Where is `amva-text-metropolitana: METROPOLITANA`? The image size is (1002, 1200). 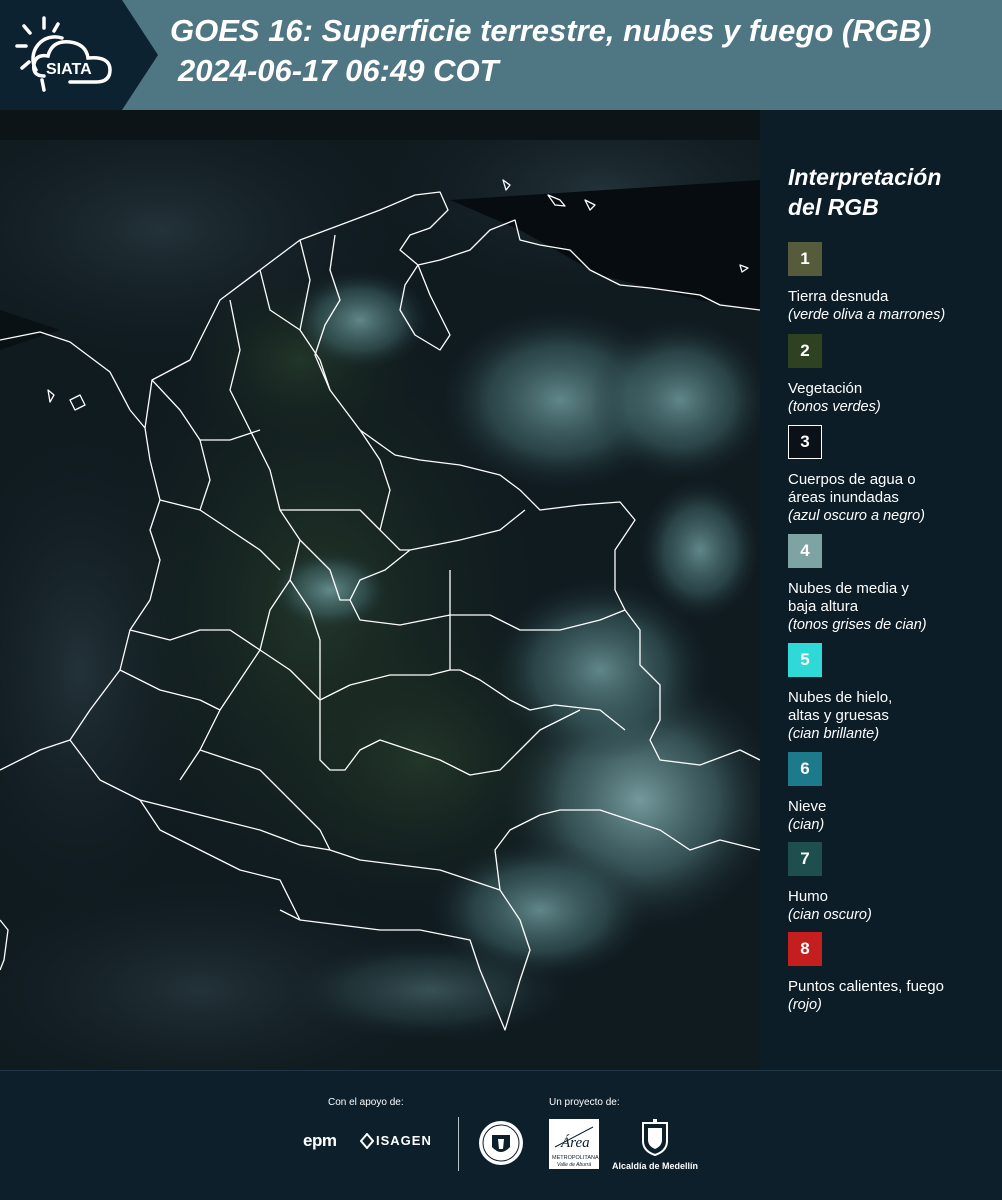 amva-text-metropolitana: METROPOLITANA is located at coordinates (575, 1158).